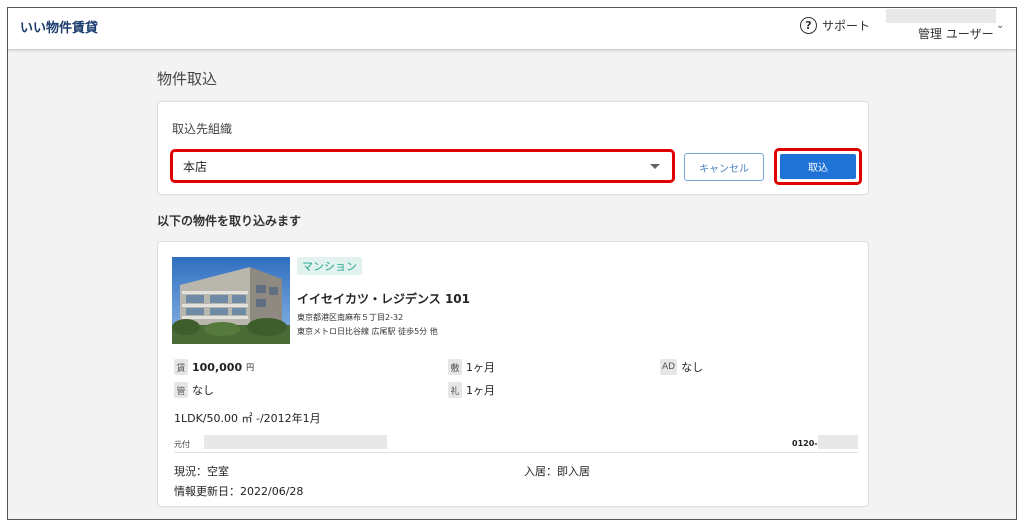  Describe the element at coordinates (422, 166) in the screenshot. I see `org-select: 本店` at that location.